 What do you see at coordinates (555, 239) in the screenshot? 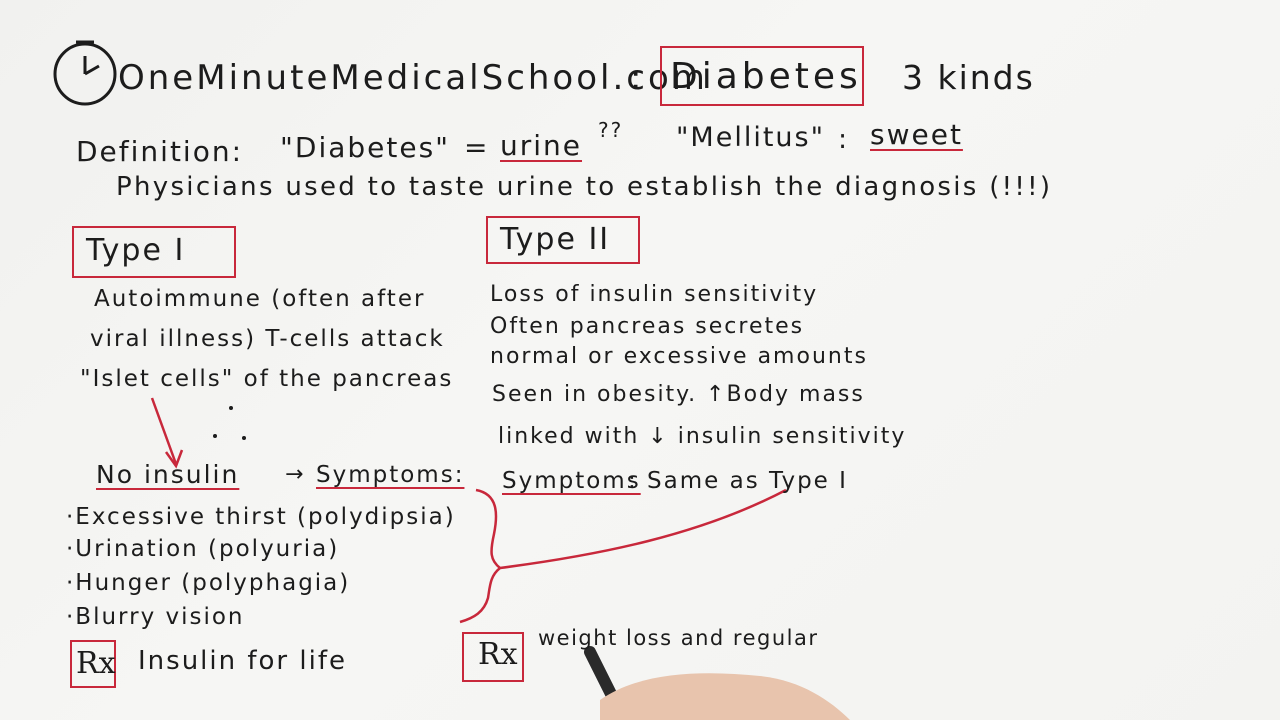
I see `type2-title: Type II` at bounding box center [555, 239].